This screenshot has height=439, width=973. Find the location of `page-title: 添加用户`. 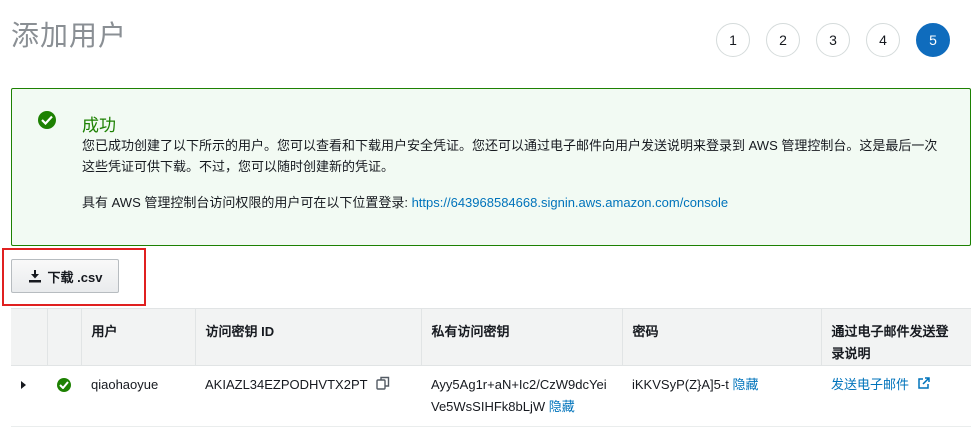

page-title: 添加用户 is located at coordinates (69, 35).